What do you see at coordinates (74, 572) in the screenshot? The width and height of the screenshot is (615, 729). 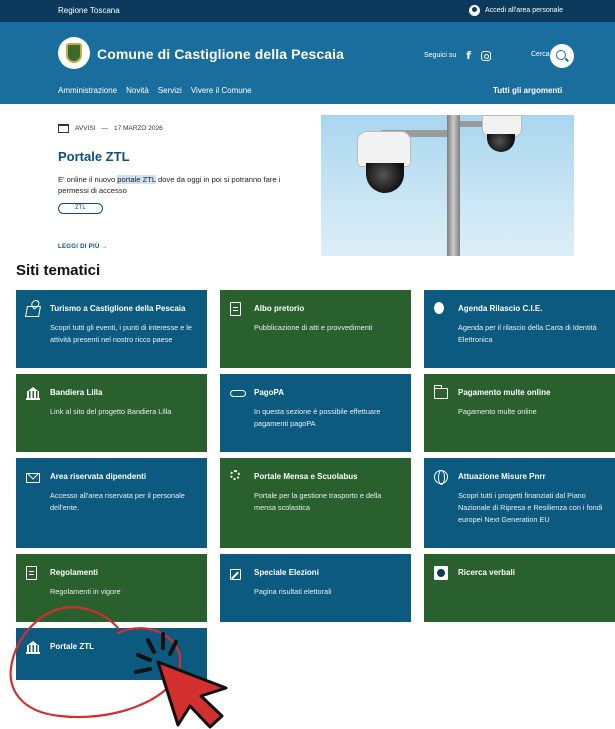 I see `tile-title: Regolamenti` at bounding box center [74, 572].